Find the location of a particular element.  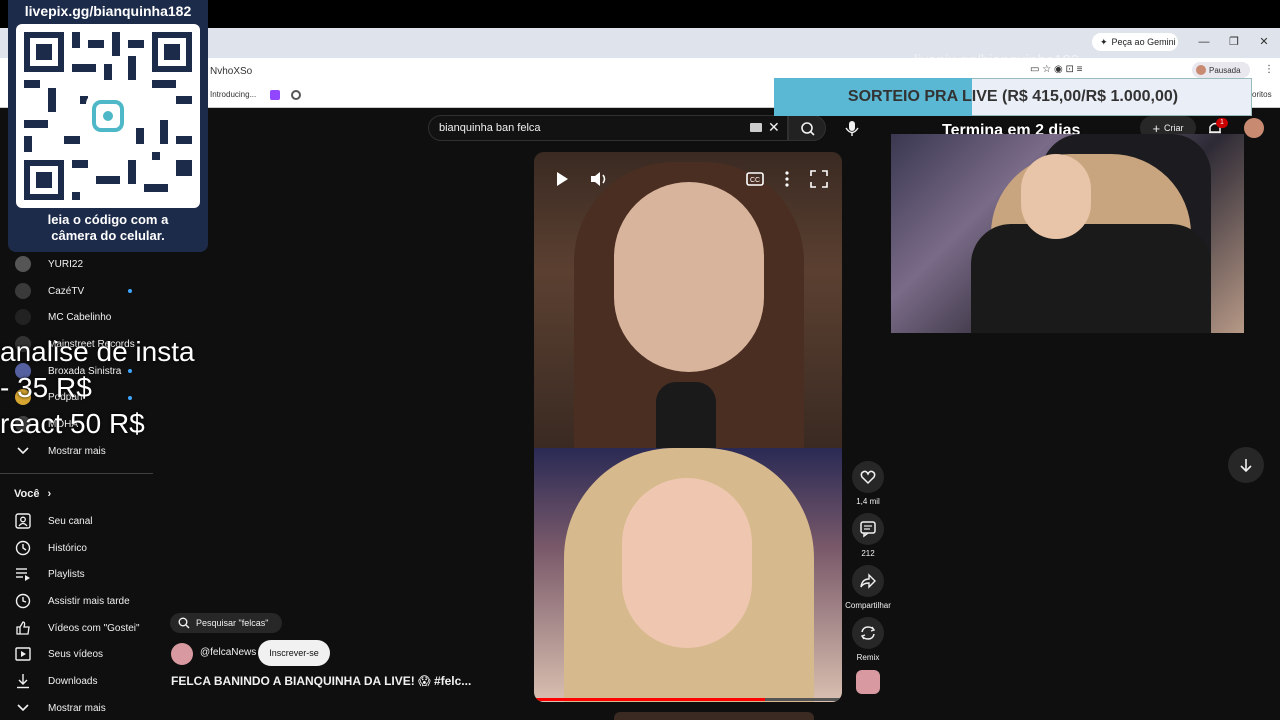

minimize-icon: — is located at coordinates (1204, 42).